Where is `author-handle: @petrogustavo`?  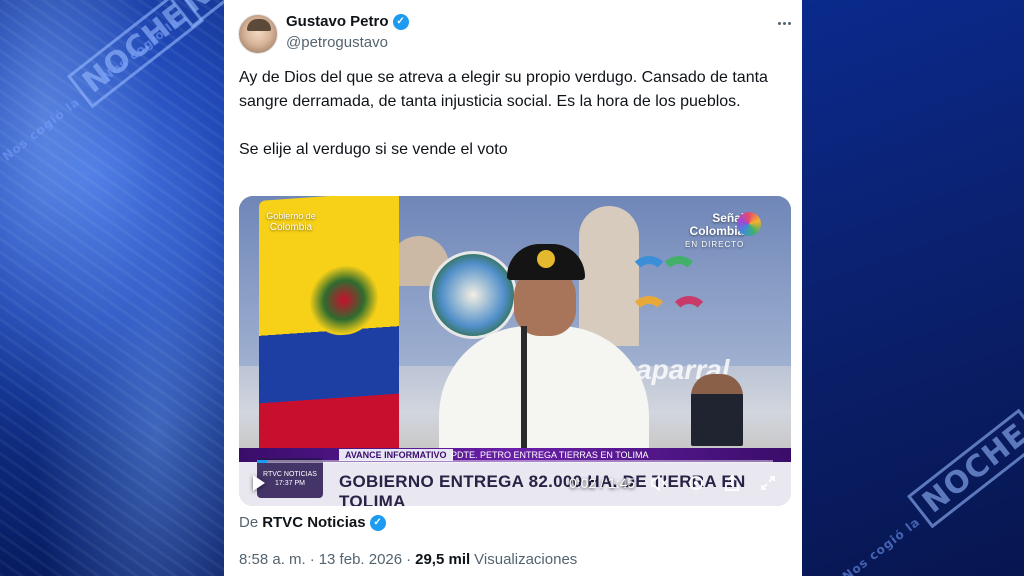 author-handle: @petrogustavo is located at coordinates (337, 42).